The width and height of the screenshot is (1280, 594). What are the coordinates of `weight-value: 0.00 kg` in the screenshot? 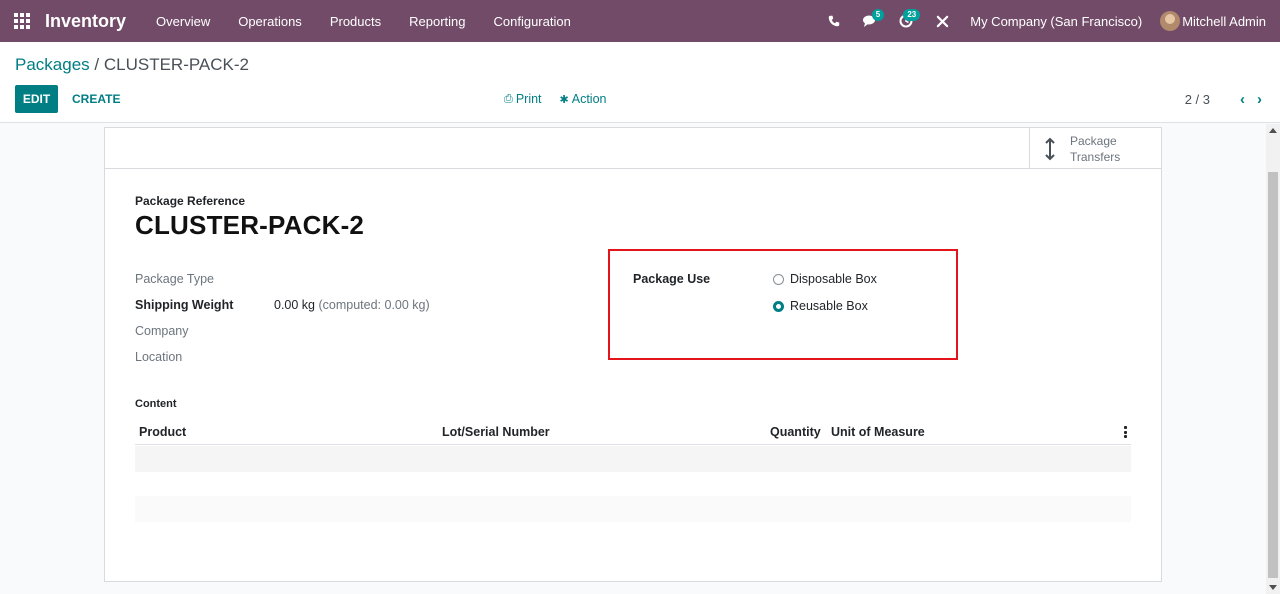 It's located at (295, 305).